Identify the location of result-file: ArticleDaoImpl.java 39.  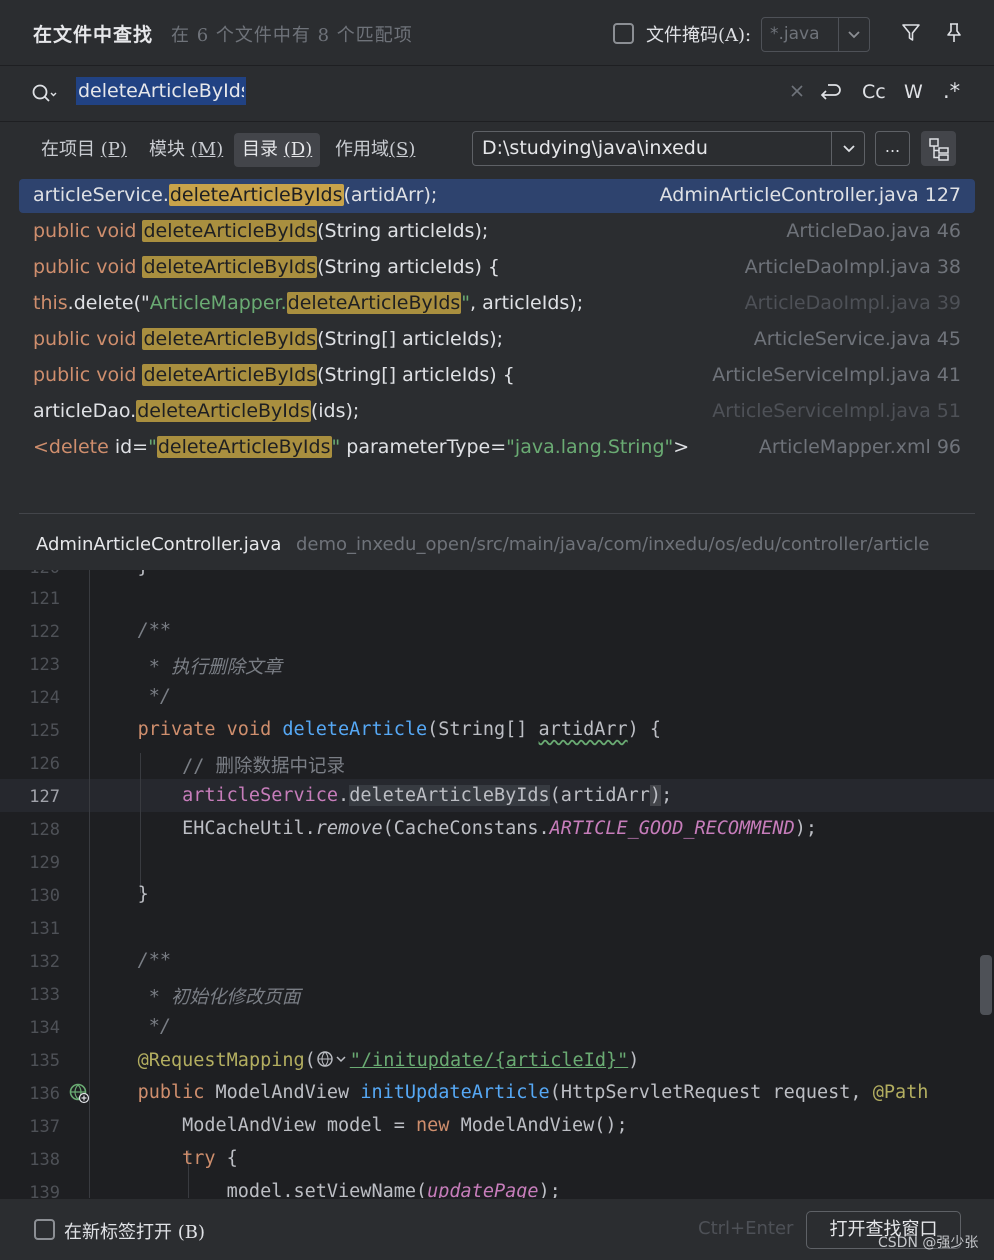
(852, 303).